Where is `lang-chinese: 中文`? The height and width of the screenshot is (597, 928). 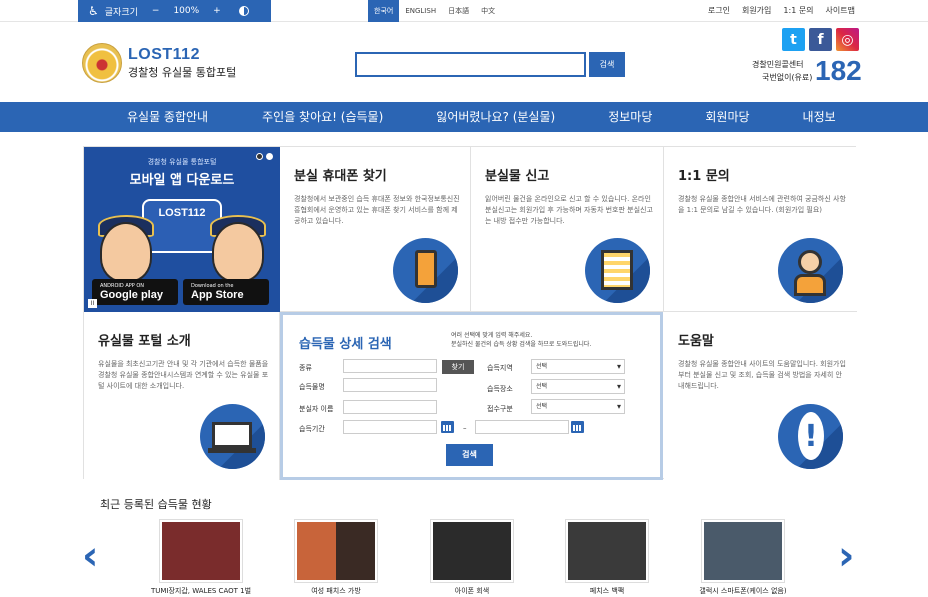 lang-chinese: 中文 is located at coordinates (488, 11).